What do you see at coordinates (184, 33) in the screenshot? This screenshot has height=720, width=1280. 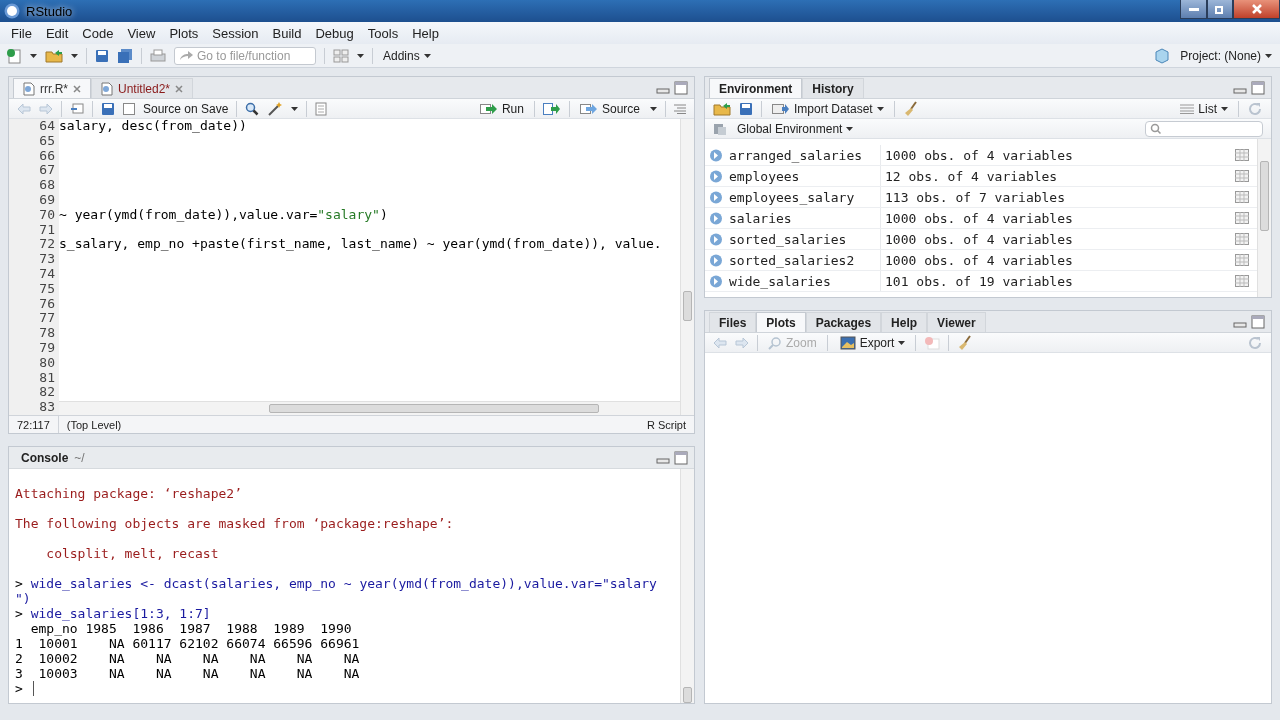 I see `menu-item: Plots` at bounding box center [184, 33].